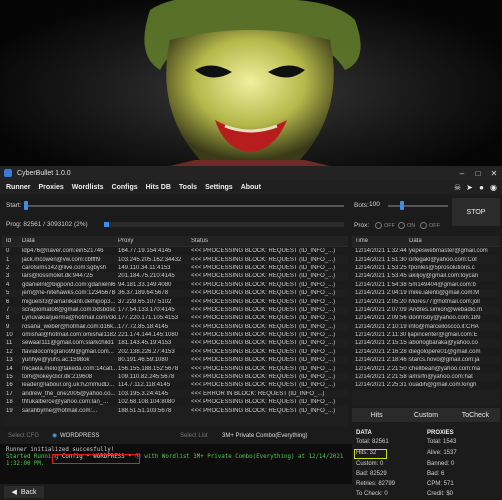 The image size is (502, 500). What do you see at coordinates (389, 226) in the screenshot?
I see `prox-radio-off-label: OFF` at bounding box center [389, 226].